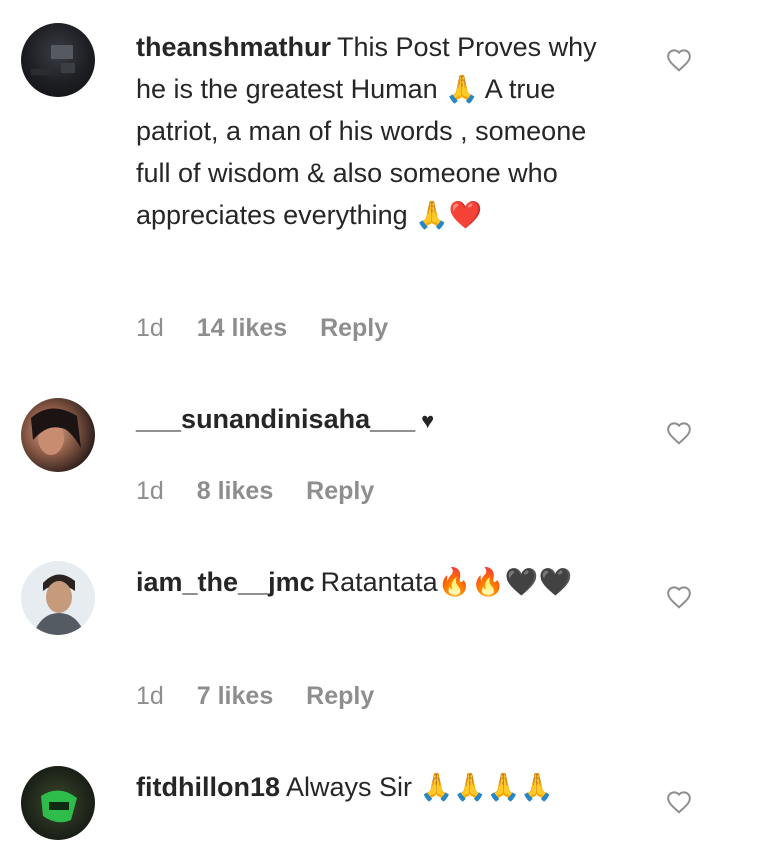 This screenshot has width=759, height=857. I want to click on comment-meta: 1d 7 likes Reply, so click(268, 696).